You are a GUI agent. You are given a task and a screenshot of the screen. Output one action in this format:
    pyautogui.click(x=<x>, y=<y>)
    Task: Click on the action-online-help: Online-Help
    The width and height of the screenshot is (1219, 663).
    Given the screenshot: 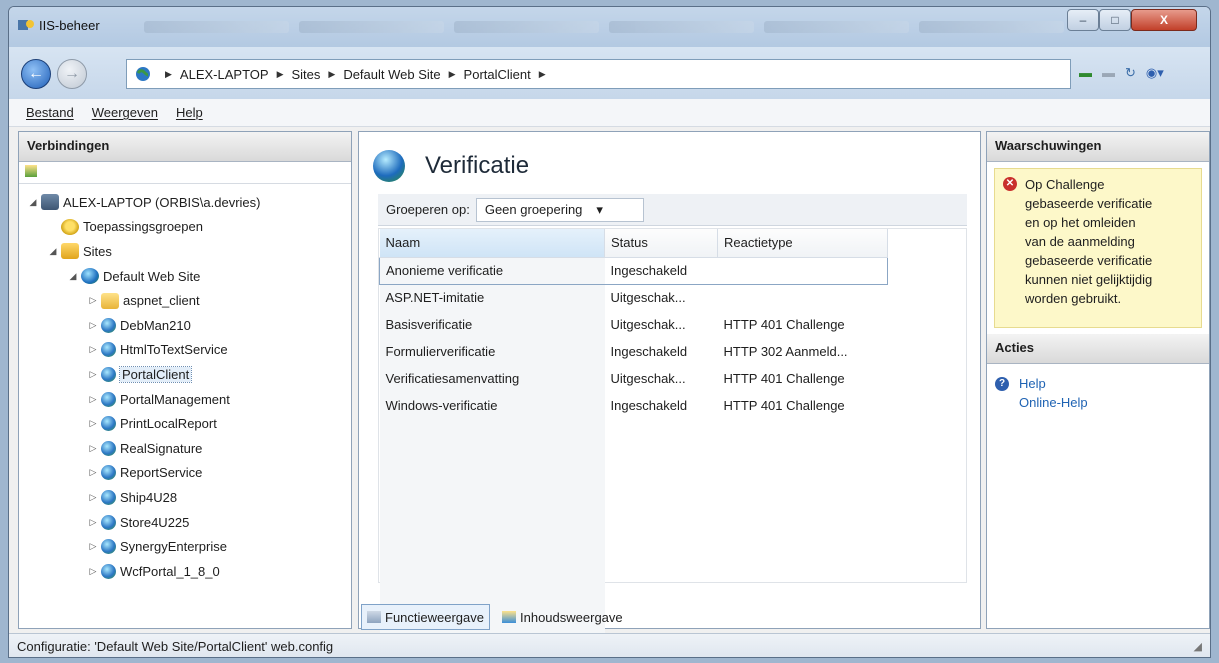 What is the action you would take?
    pyautogui.click(x=1098, y=402)
    